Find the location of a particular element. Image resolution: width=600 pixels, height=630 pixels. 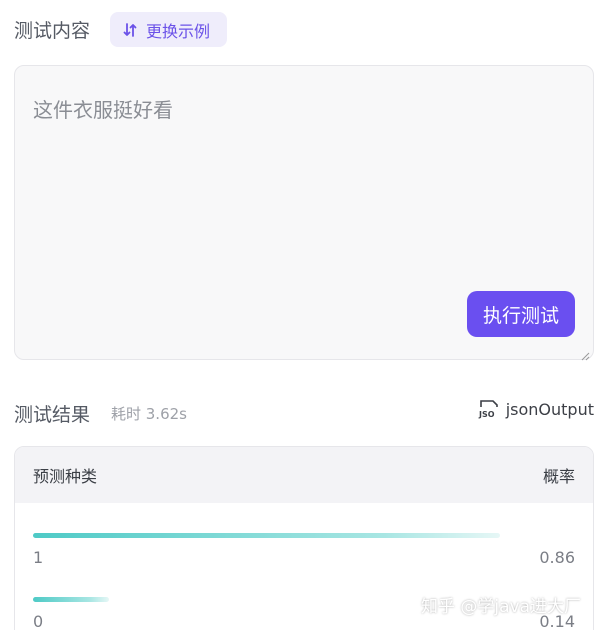

row-probability: 0.86 is located at coordinates (557, 557).